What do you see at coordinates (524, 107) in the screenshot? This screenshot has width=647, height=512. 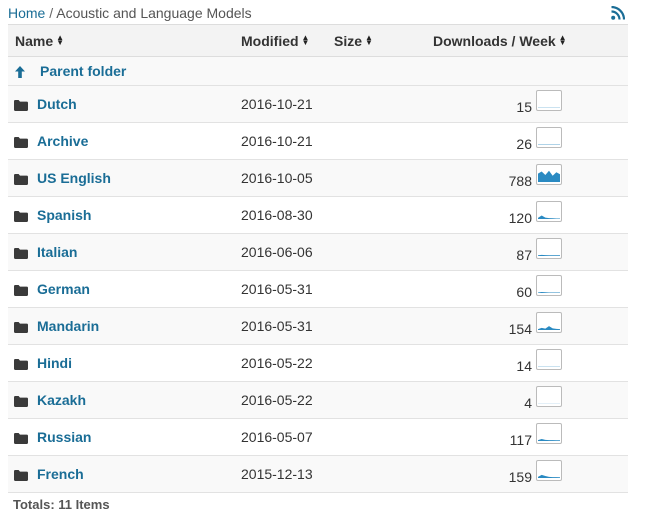 I see `downloads-count: 15` at bounding box center [524, 107].